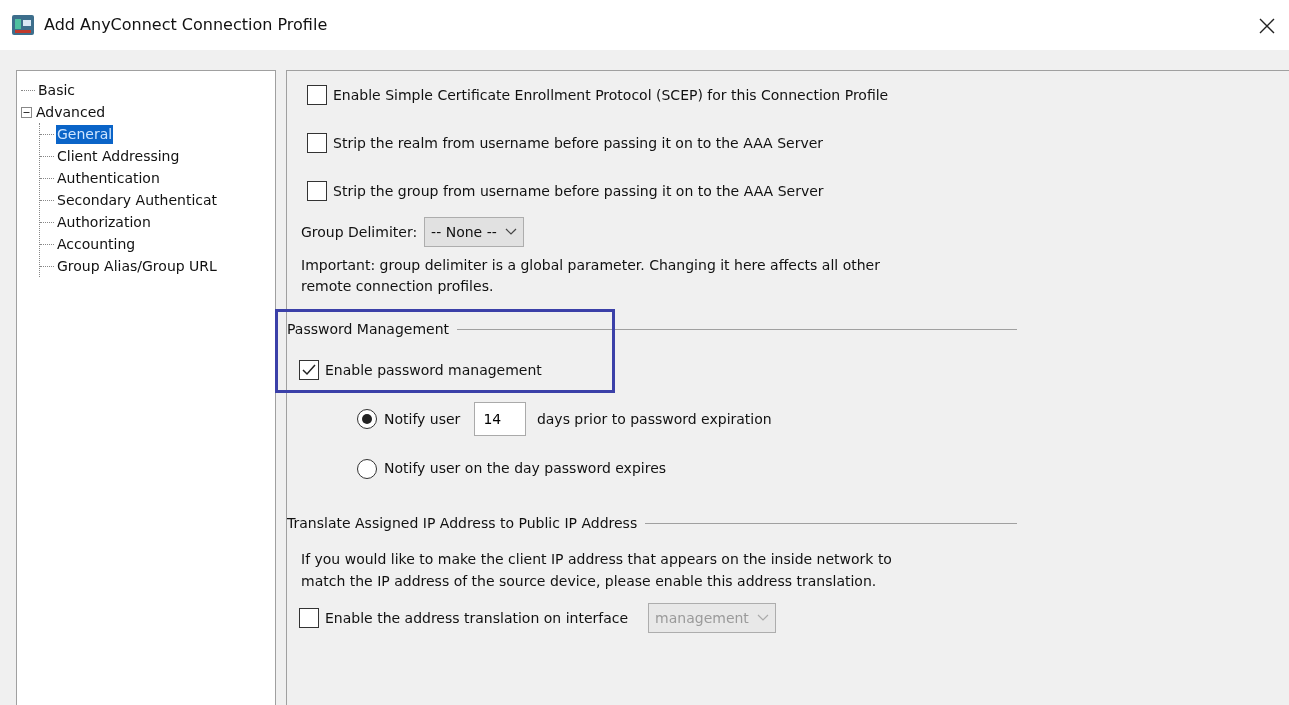  I want to click on checkbox-label: Enable the address translation on interface, so click(477, 618).